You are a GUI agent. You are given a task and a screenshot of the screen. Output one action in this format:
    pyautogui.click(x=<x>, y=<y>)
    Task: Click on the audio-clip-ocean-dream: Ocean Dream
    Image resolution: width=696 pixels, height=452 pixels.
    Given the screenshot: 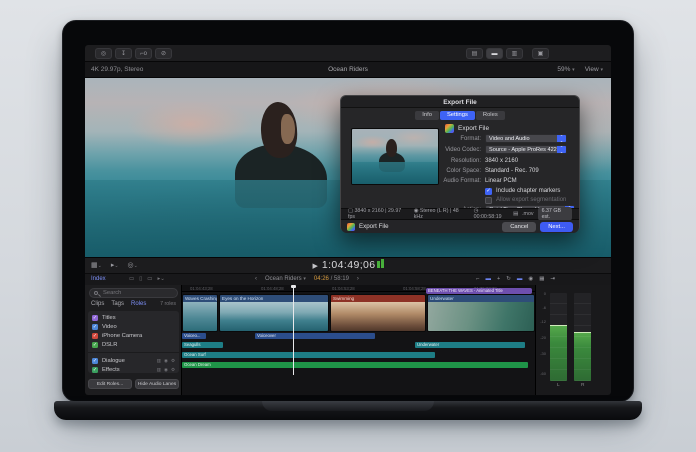 What is the action you would take?
    pyautogui.click(x=355, y=365)
    